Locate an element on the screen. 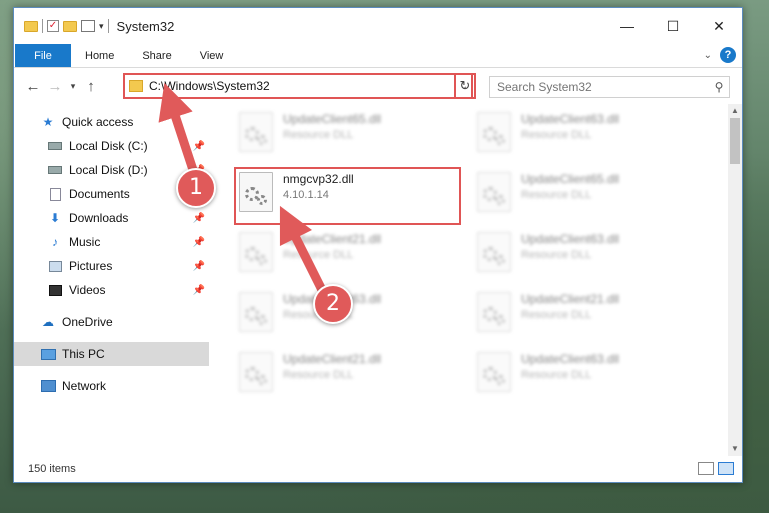 Image resolution: width=769 pixels, height=513 pixels. sidebar-item-label: Downloads is located at coordinates (99, 218).